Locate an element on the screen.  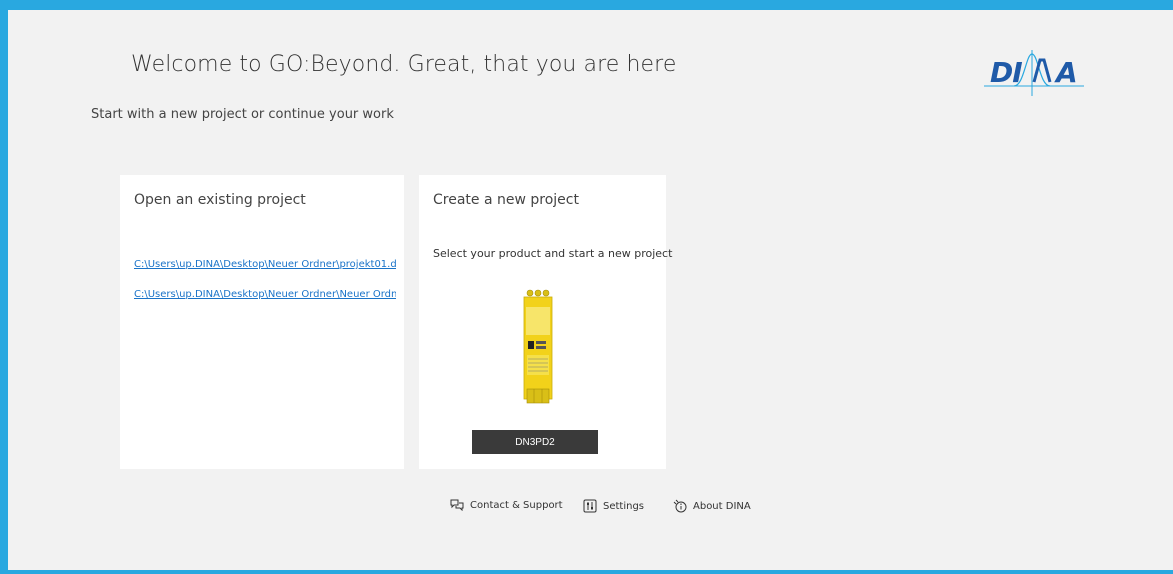
contact-support-label: Contact & Support is located at coordinates (516, 505).